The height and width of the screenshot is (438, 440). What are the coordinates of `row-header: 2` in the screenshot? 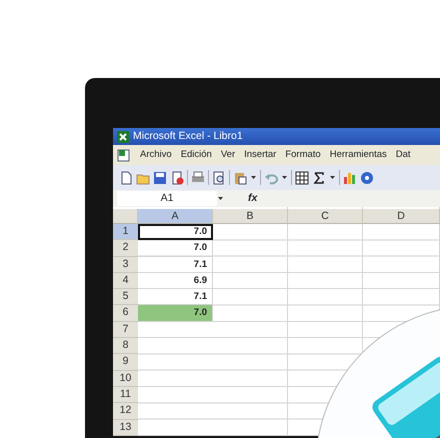 It's located at (125, 248).